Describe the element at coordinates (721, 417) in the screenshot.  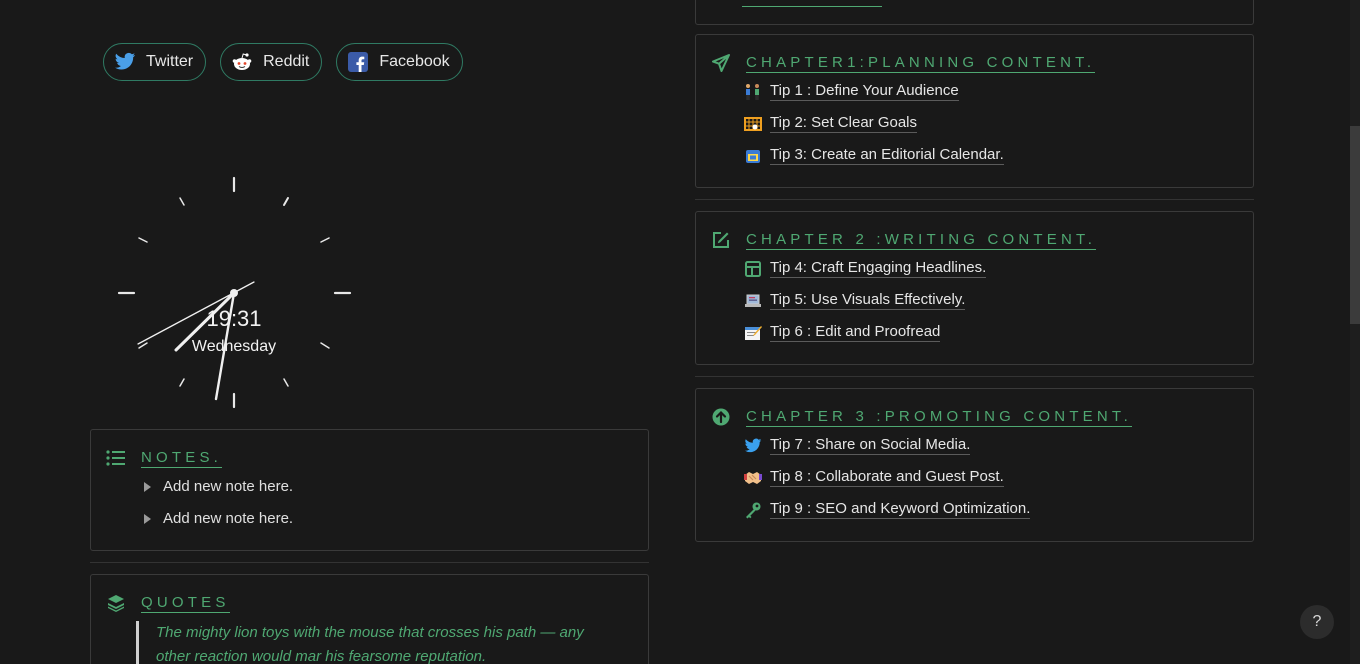
I see `arrow-up-circle-icon` at that location.